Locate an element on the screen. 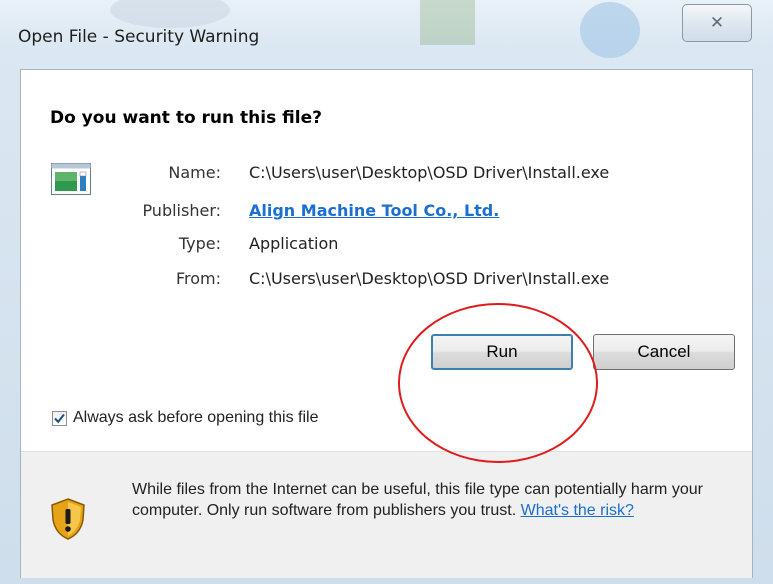 This screenshot has width=773, height=584. type-value: Application is located at coordinates (294, 243).